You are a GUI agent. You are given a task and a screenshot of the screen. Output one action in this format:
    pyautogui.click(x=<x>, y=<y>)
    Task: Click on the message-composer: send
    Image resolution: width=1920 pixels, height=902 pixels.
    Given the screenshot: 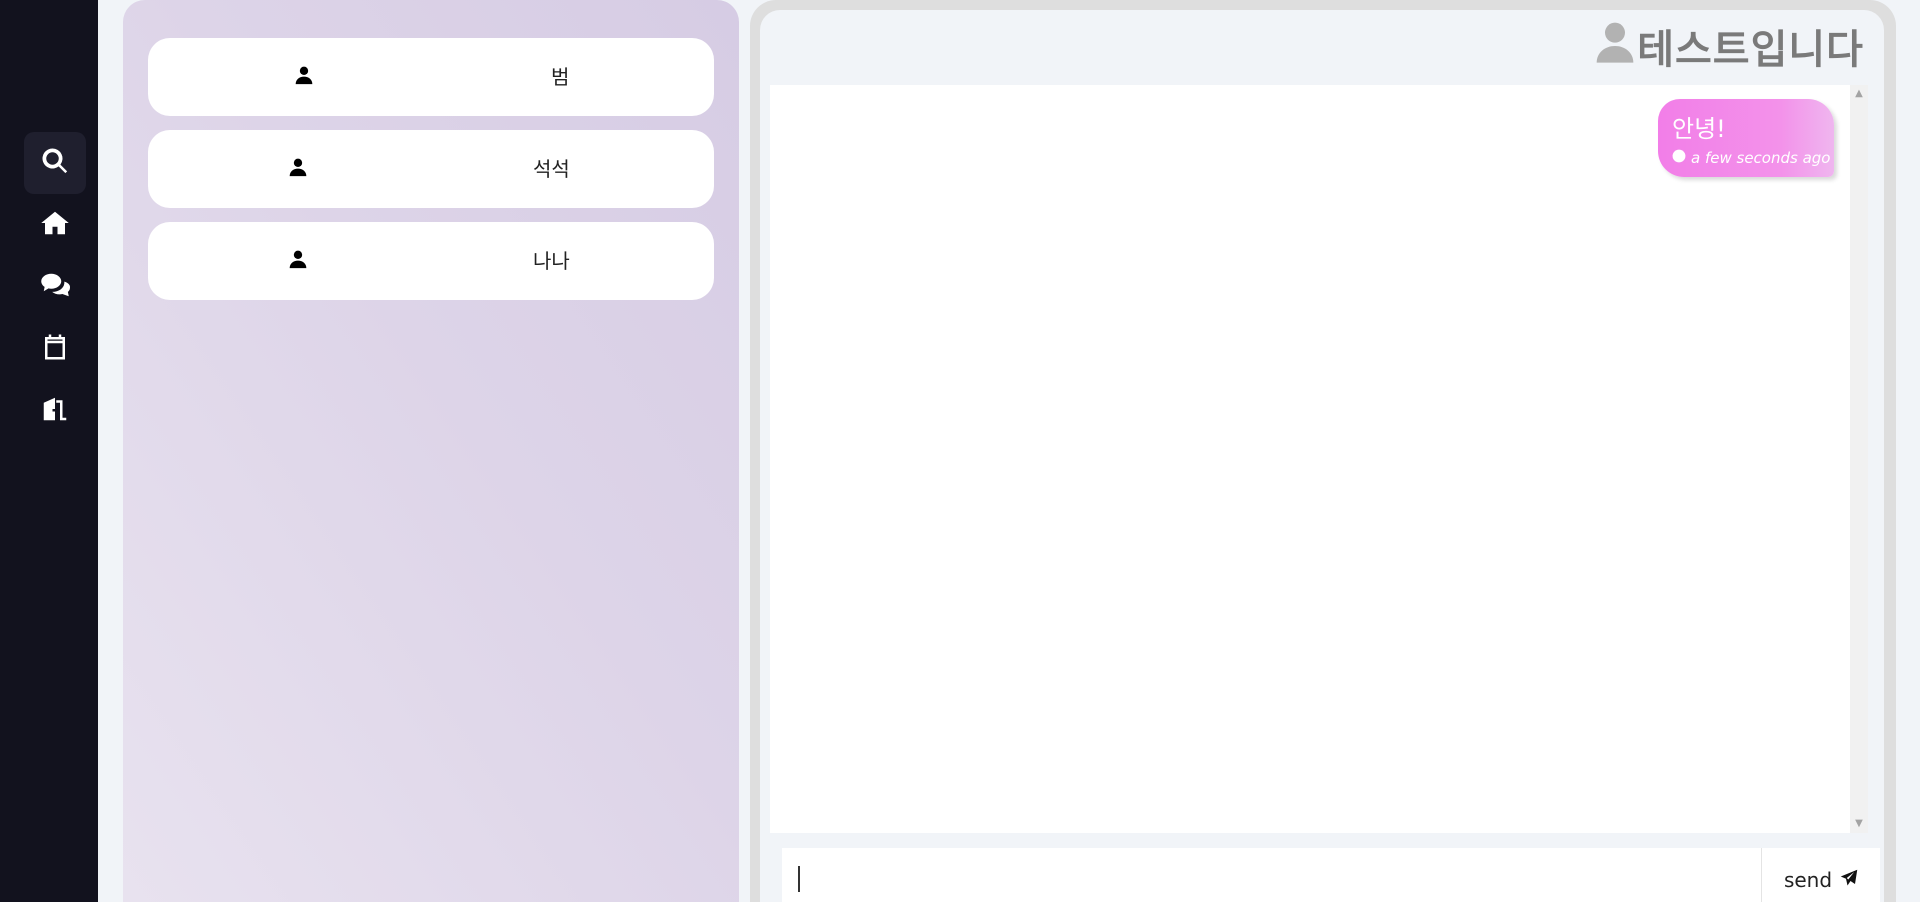 What is the action you would take?
    pyautogui.click(x=1331, y=875)
    